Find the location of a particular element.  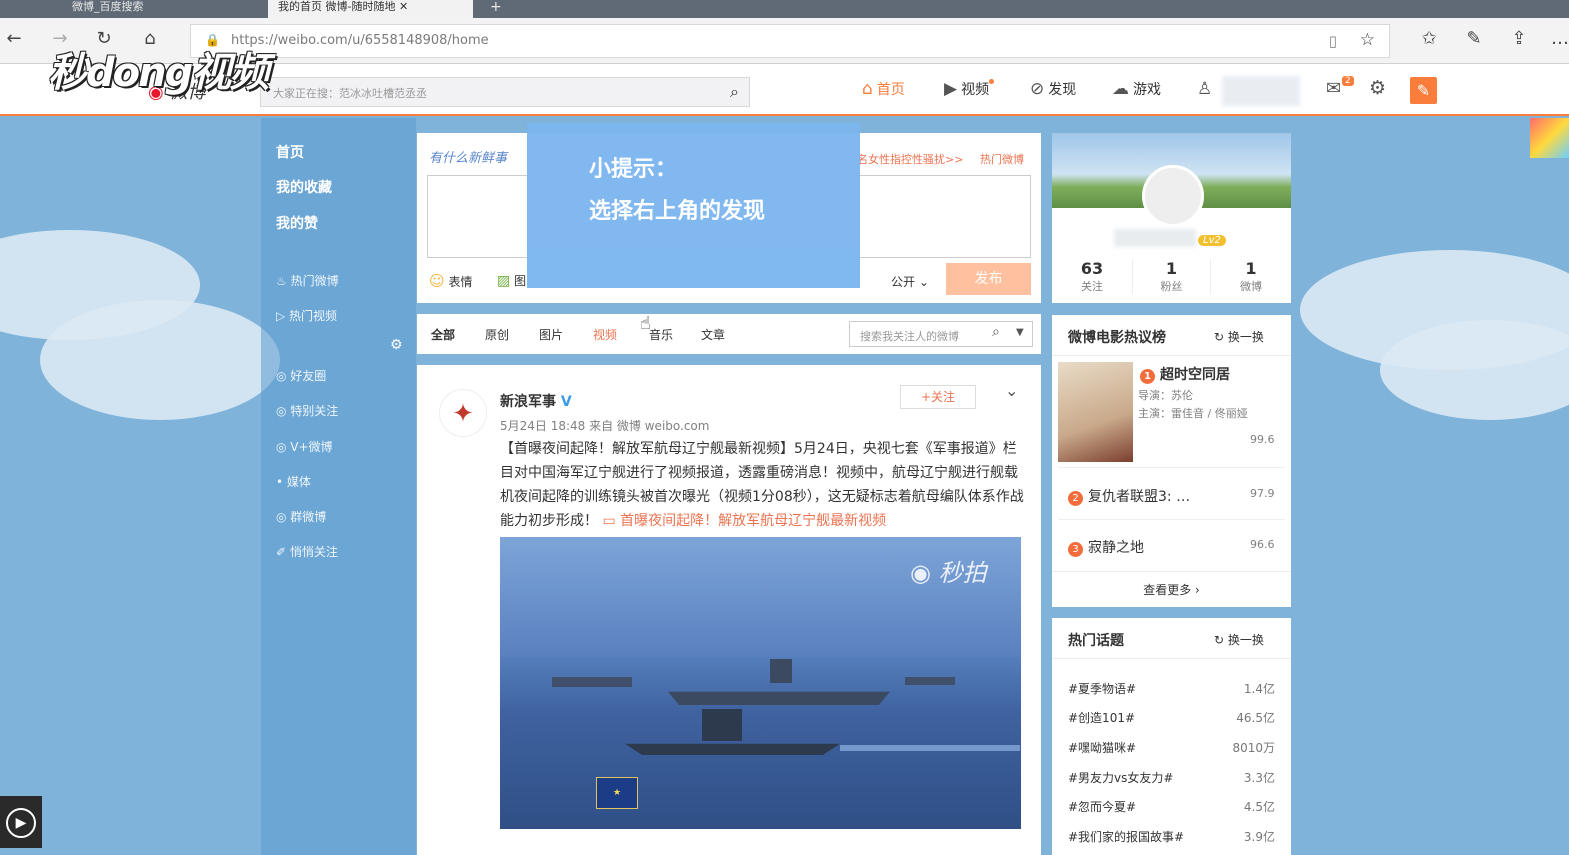

sidebar-item-hot-weibo: ♨ 热门微博 is located at coordinates (307, 280).